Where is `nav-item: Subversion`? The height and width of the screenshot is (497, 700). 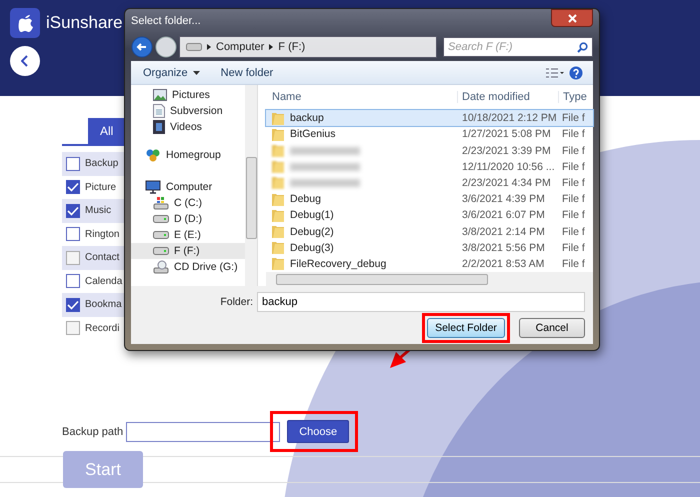
nav-item: Subversion is located at coordinates (188, 111).